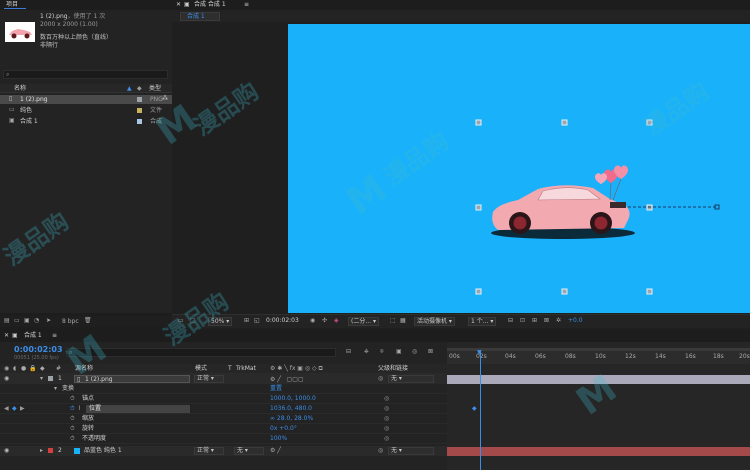 This screenshot has width=750, height=470. I want to click on project-item: ▯ 1 (2).png PNG ⁂, so click(86, 99).